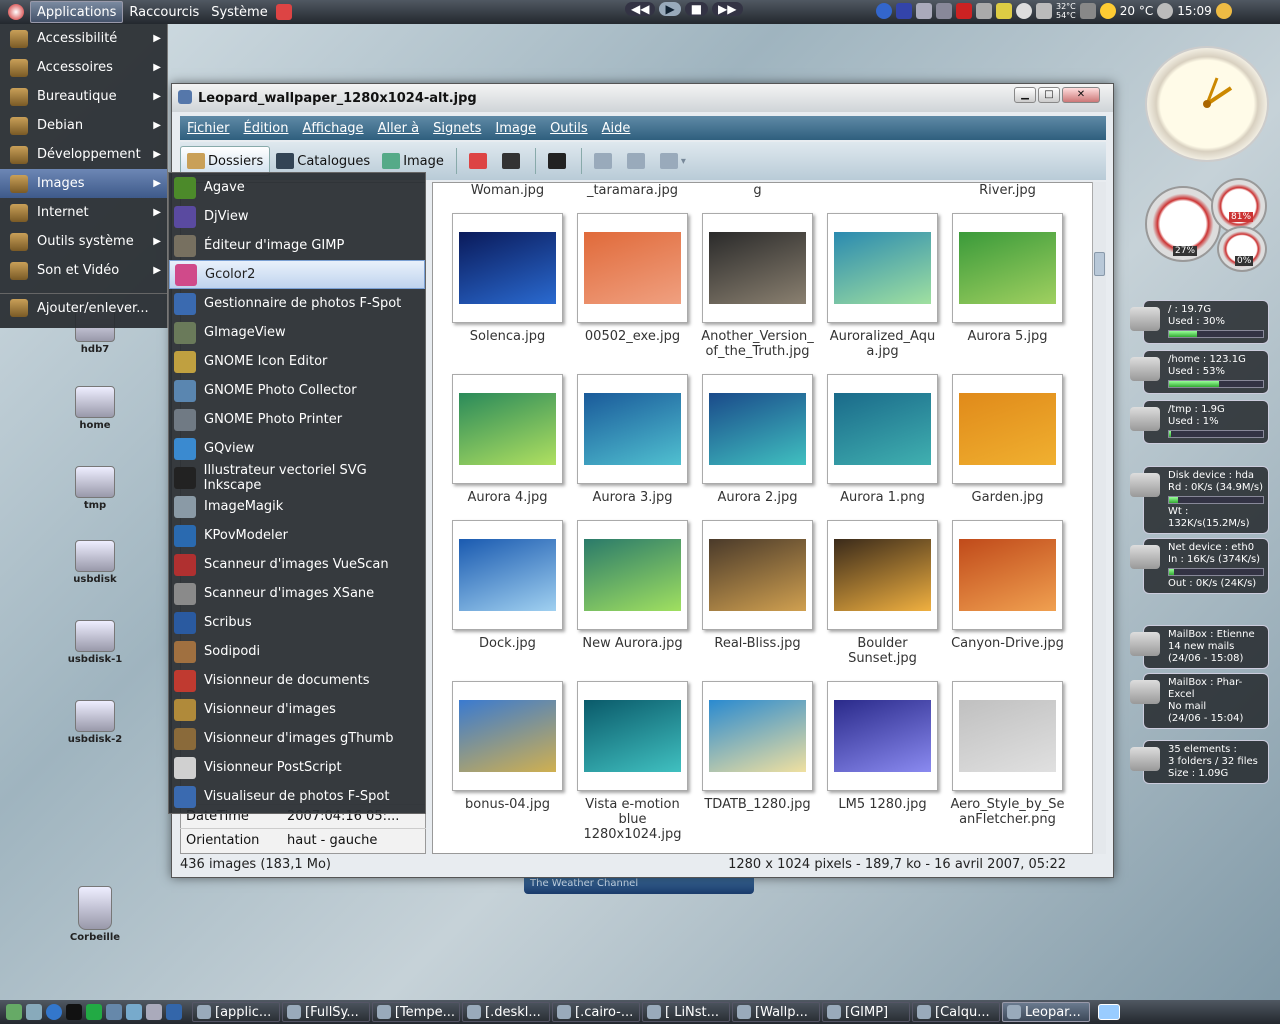 Image resolution: width=1280 pixels, height=1024 pixels. What do you see at coordinates (83, 212) in the screenshot?
I see `app-menu-item: Internet ▶` at bounding box center [83, 212].